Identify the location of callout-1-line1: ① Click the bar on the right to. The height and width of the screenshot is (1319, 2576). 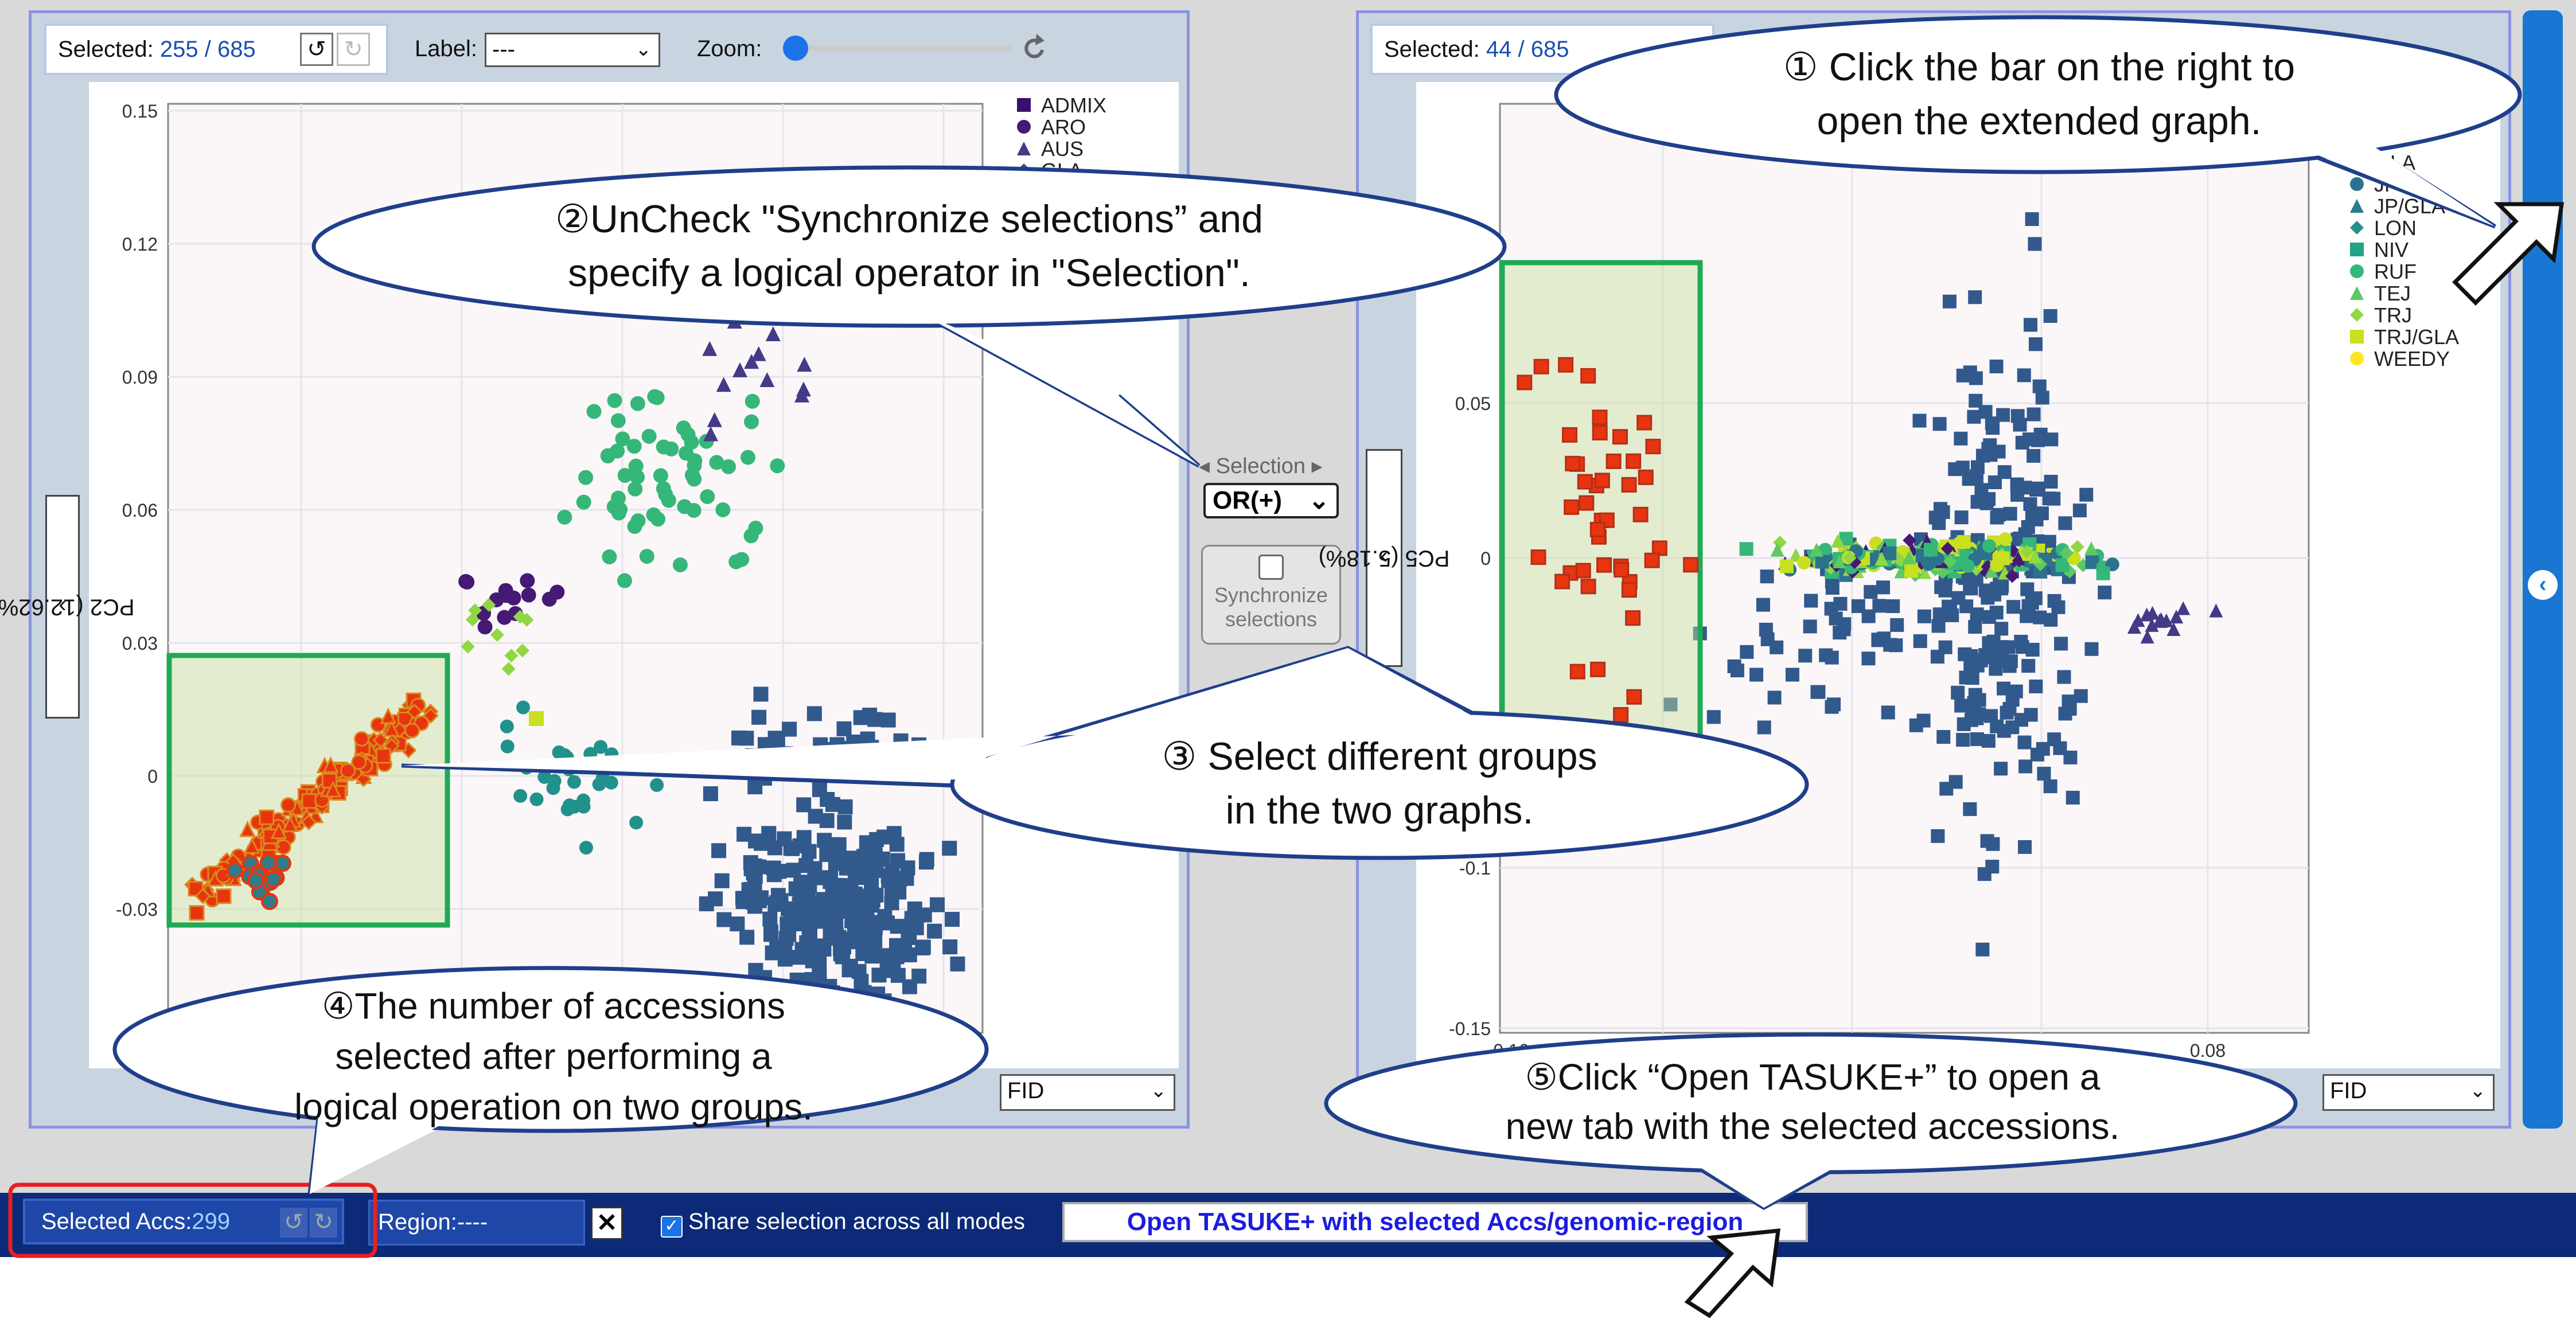
(2039, 67).